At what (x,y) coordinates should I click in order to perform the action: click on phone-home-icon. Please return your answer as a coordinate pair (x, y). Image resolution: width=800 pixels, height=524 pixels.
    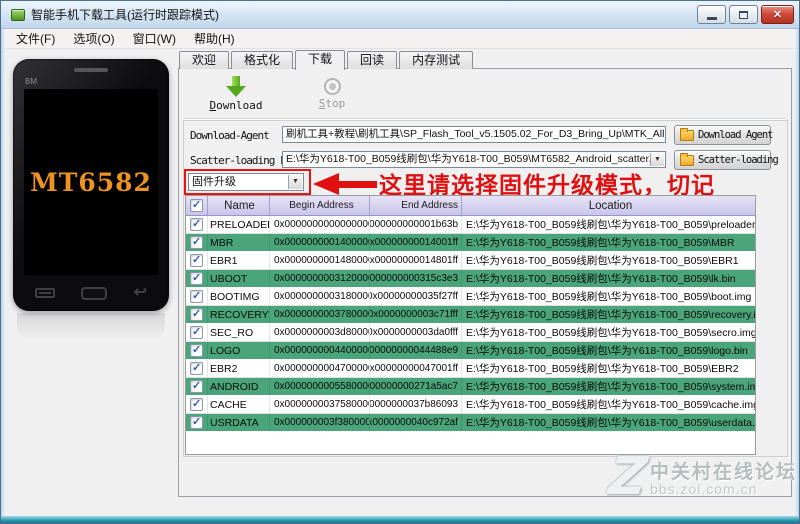
    Looking at the image, I should click on (94, 293).